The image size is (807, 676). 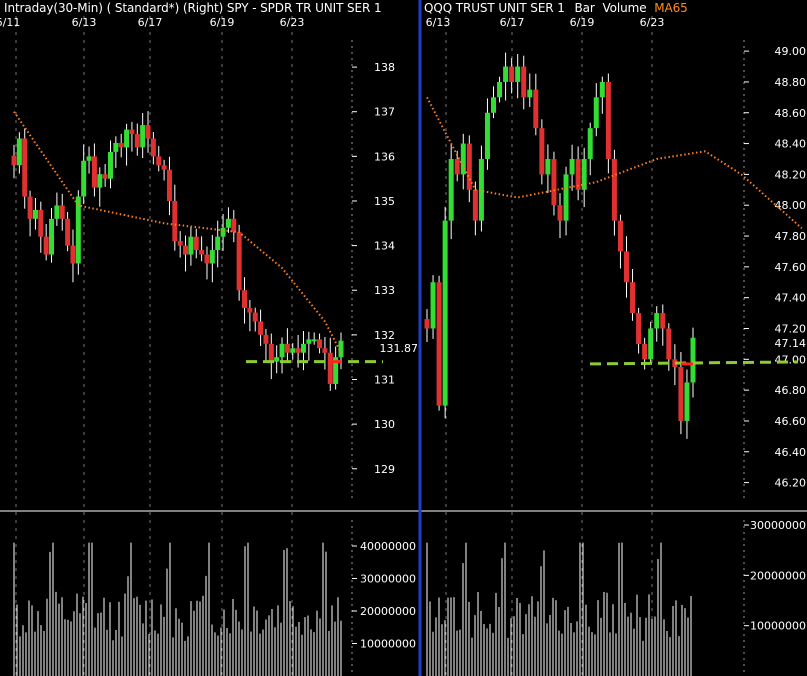 What do you see at coordinates (791, 236) in the screenshot?
I see `price-tick-label: 47.80` at bounding box center [791, 236].